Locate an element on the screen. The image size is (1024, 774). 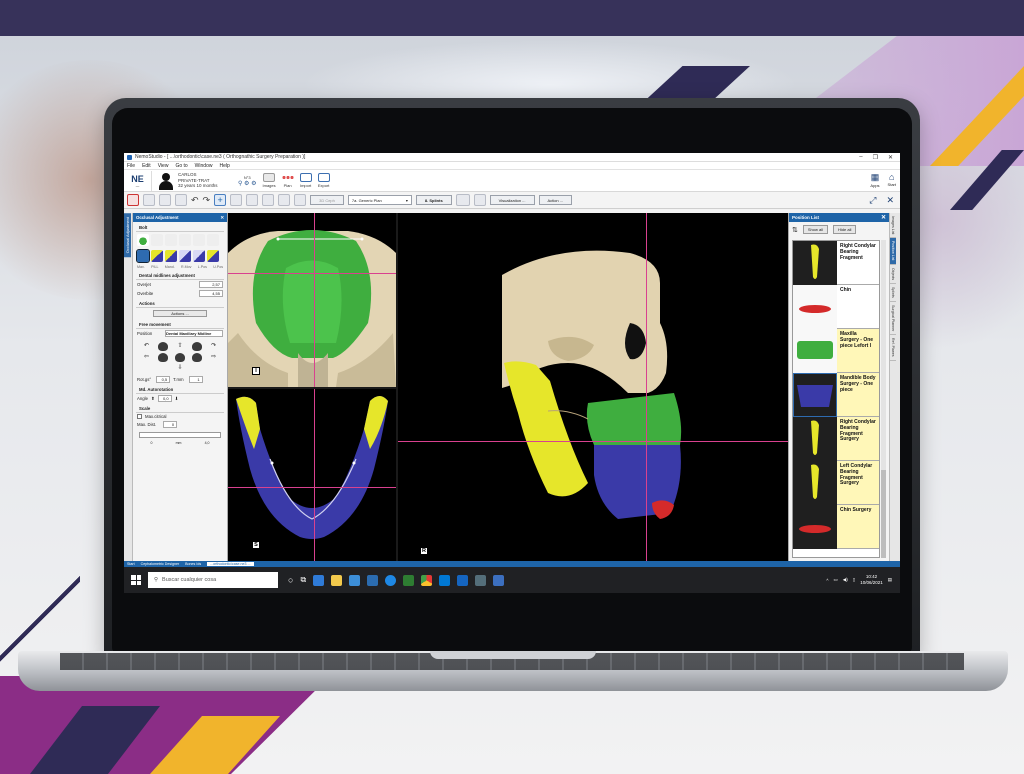
list-item: Chin is located at coordinates (836, 307).